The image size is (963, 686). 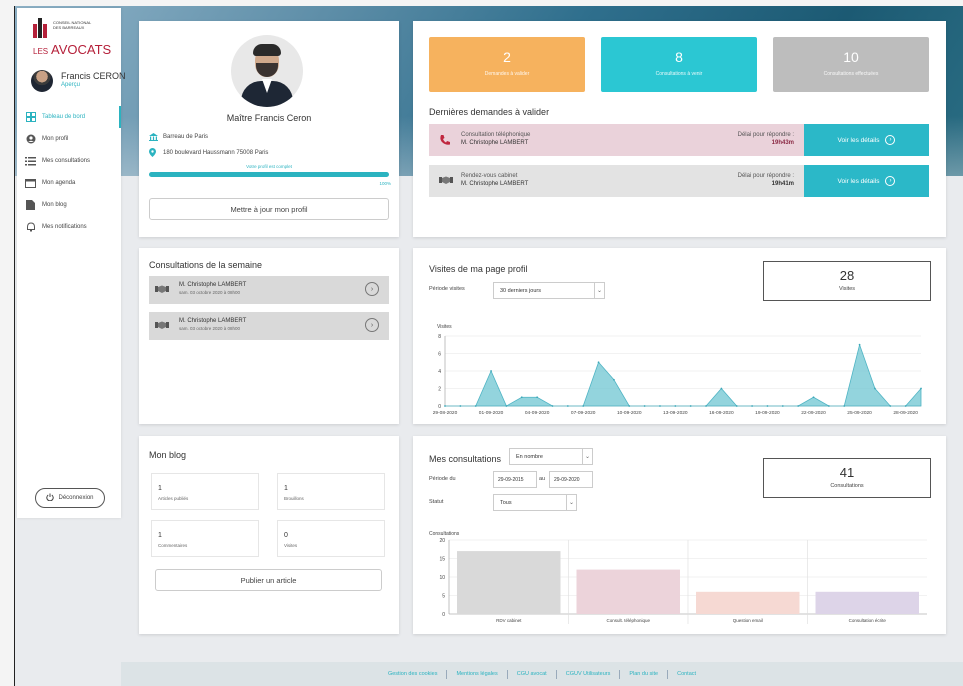 What do you see at coordinates (489, 112) in the screenshot?
I see `requests-title: Dernières demandes à valider` at bounding box center [489, 112].